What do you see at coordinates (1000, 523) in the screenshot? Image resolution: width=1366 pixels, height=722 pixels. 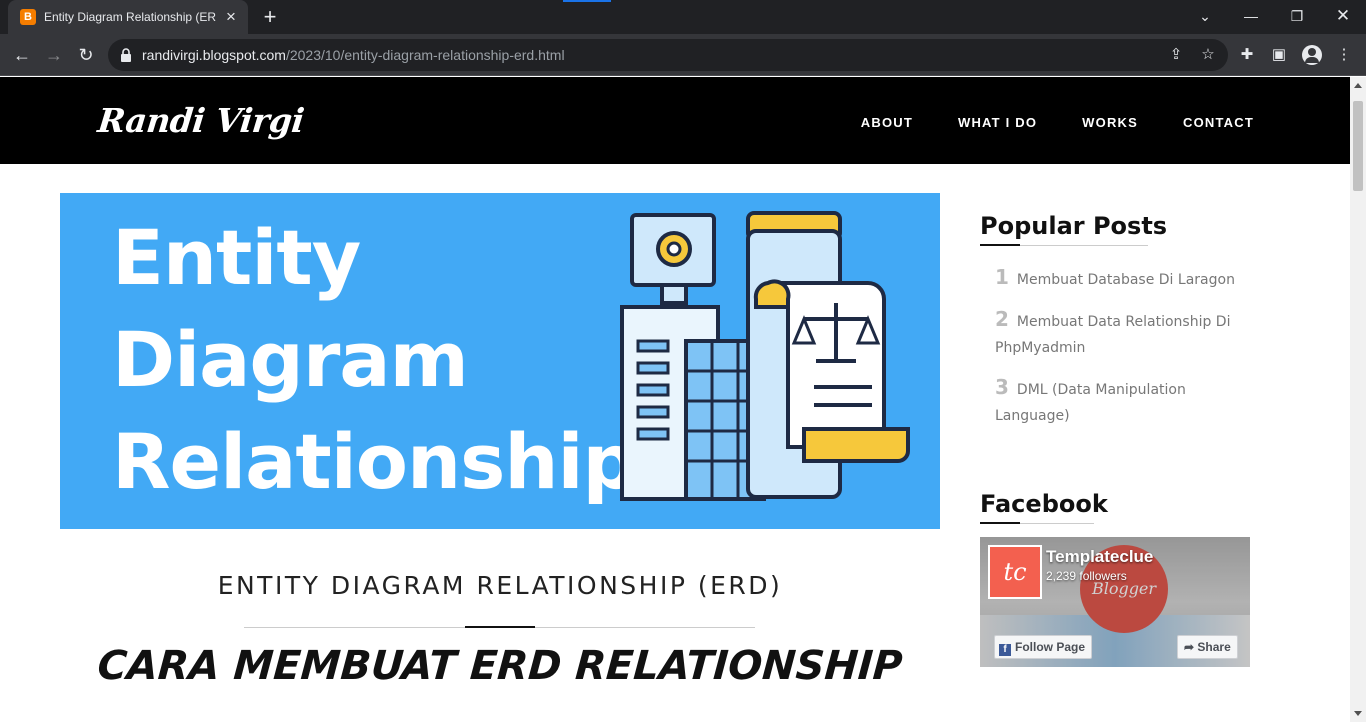 I see `facebook-divider-accent` at bounding box center [1000, 523].